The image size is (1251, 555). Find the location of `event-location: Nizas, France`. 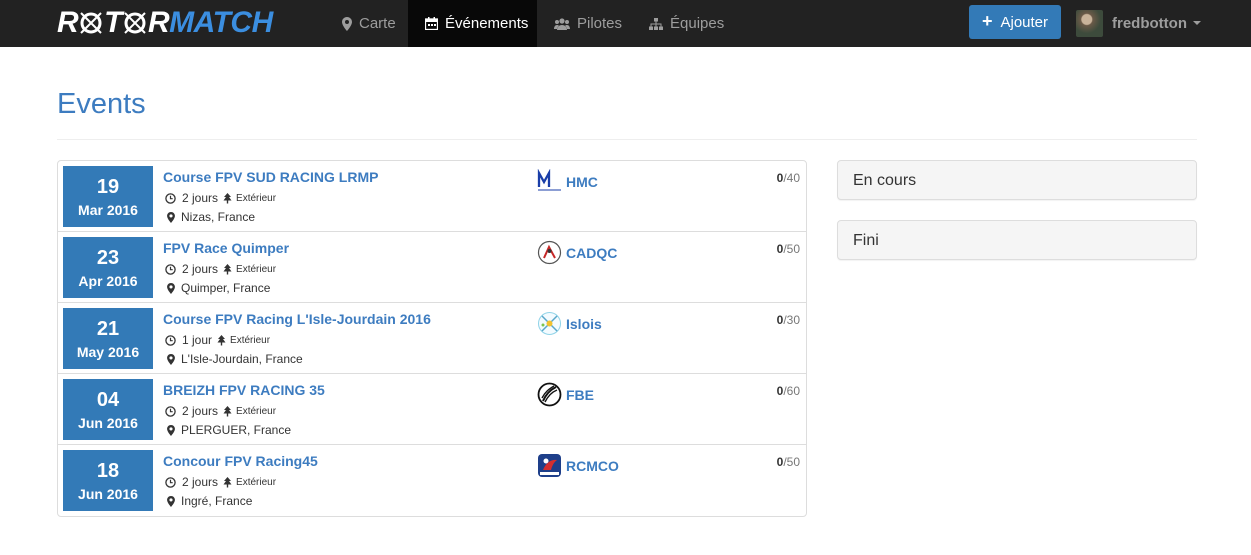

event-location: Nizas, France is located at coordinates (211, 217).